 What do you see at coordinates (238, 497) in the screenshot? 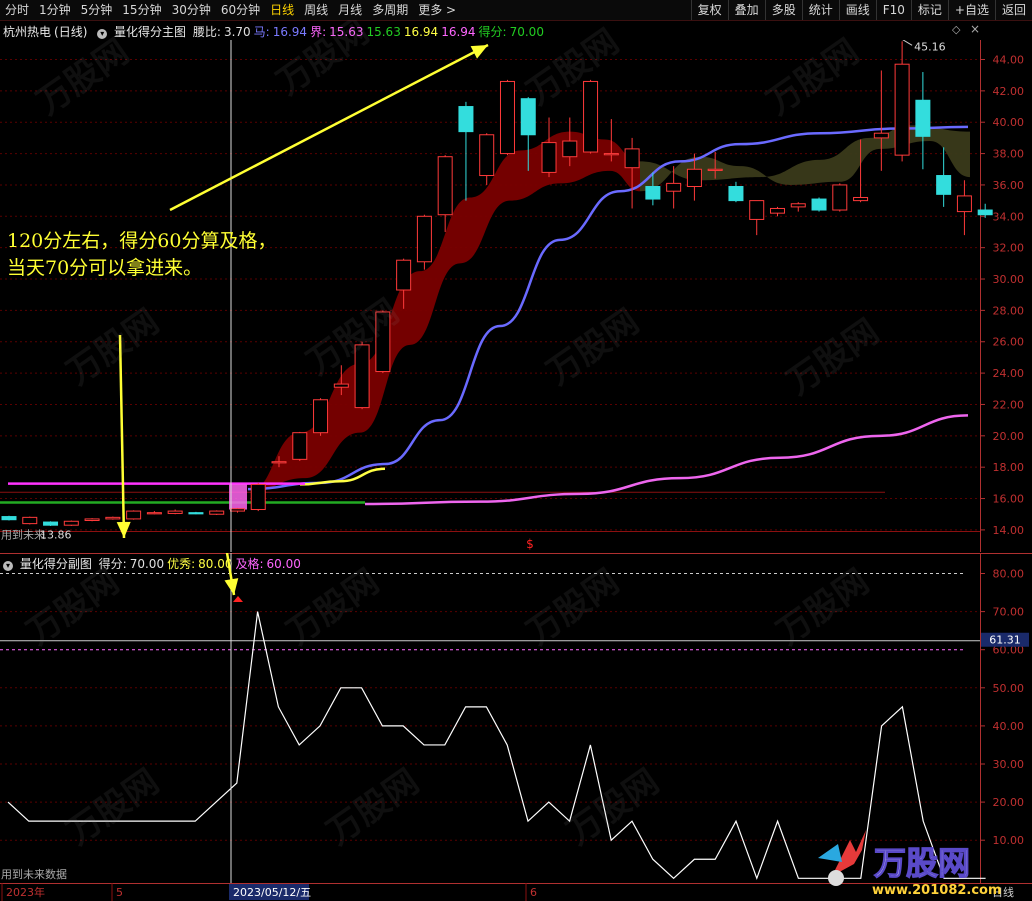
I see `signal-marker` at bounding box center [238, 497].